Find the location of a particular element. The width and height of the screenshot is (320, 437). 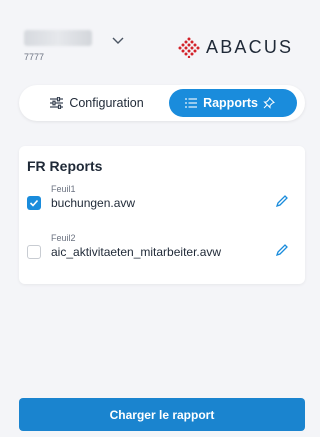

chevron-down-icon is located at coordinates (118, 40).